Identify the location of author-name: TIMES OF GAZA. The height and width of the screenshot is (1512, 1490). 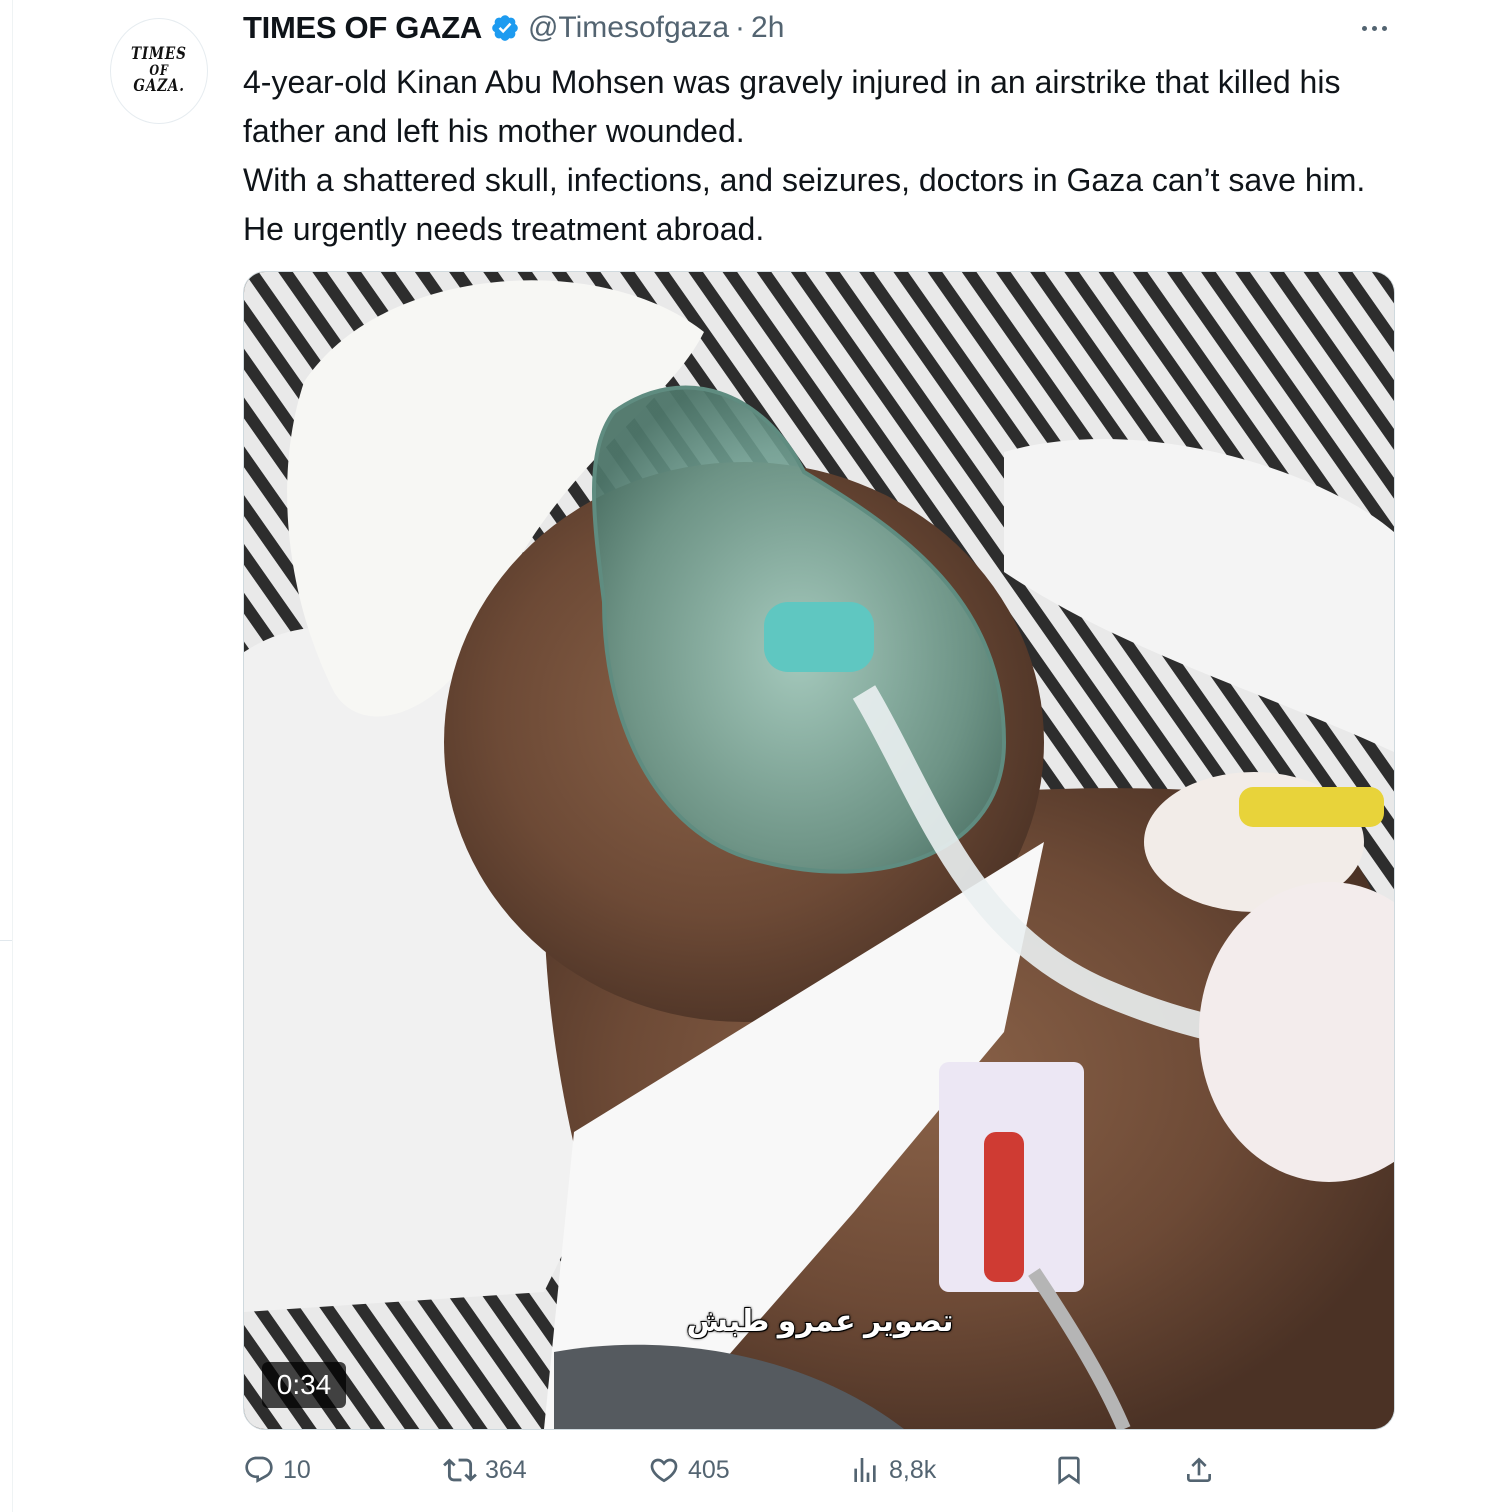
(362, 28).